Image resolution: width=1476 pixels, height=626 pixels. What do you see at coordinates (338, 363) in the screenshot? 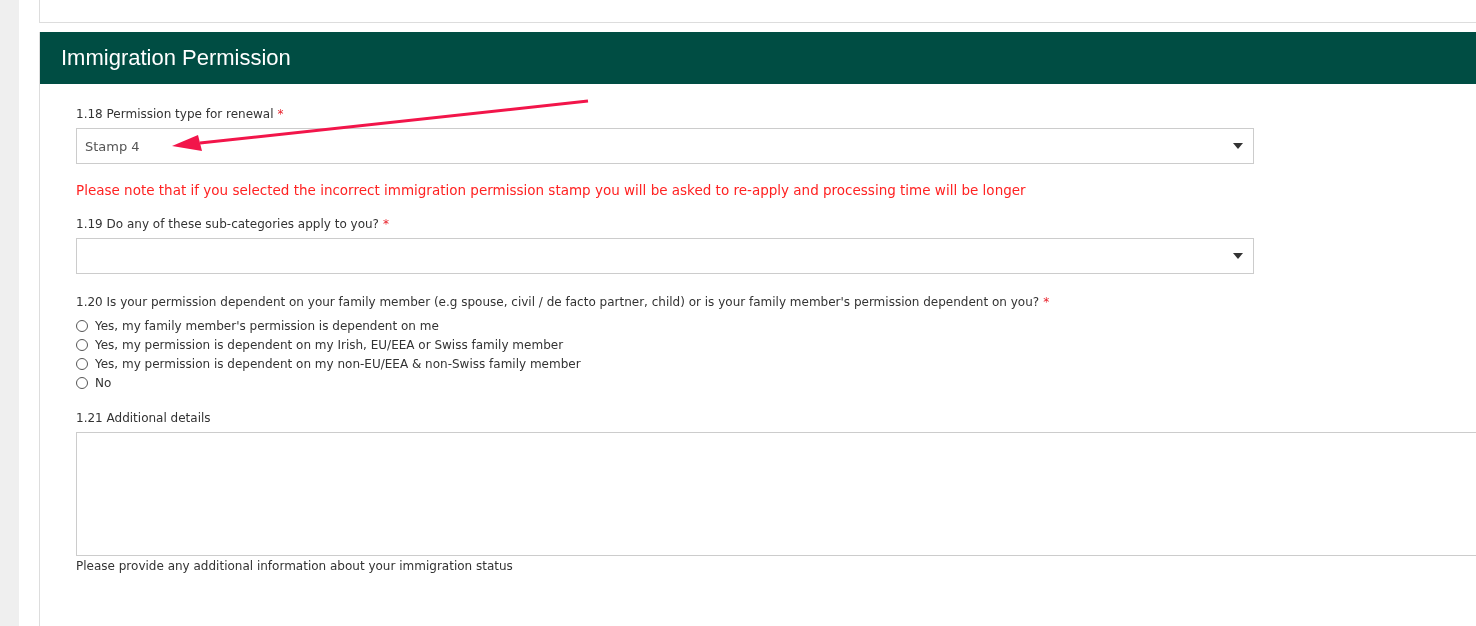
I see `radio-label: Yes, my permission is dependent on my non-EU/EEA & non-Swiss family member` at bounding box center [338, 363].